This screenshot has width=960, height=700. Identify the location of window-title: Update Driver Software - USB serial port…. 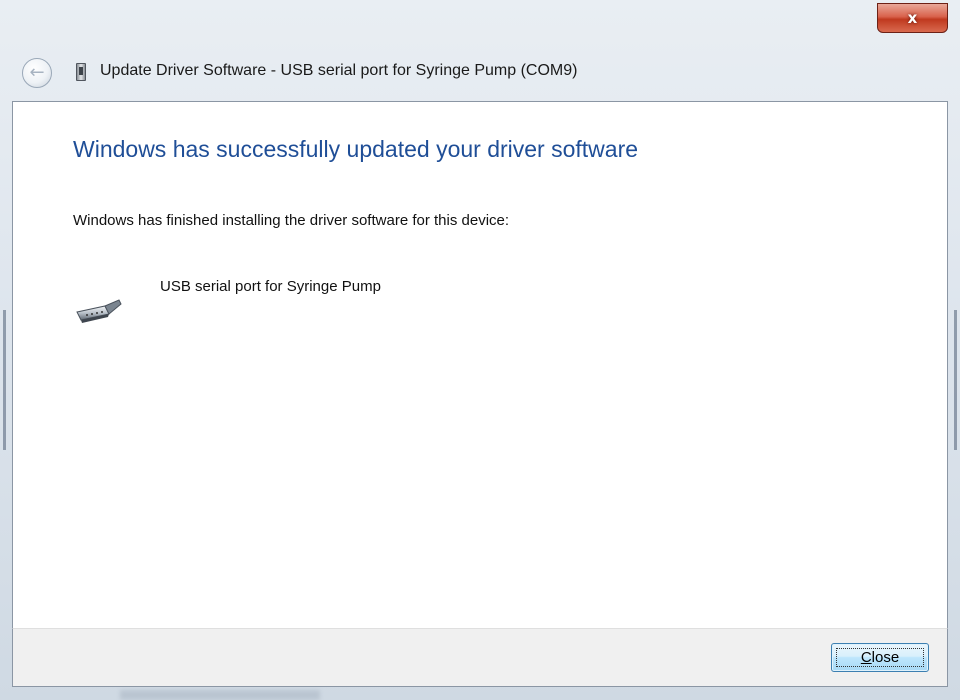
(339, 70).